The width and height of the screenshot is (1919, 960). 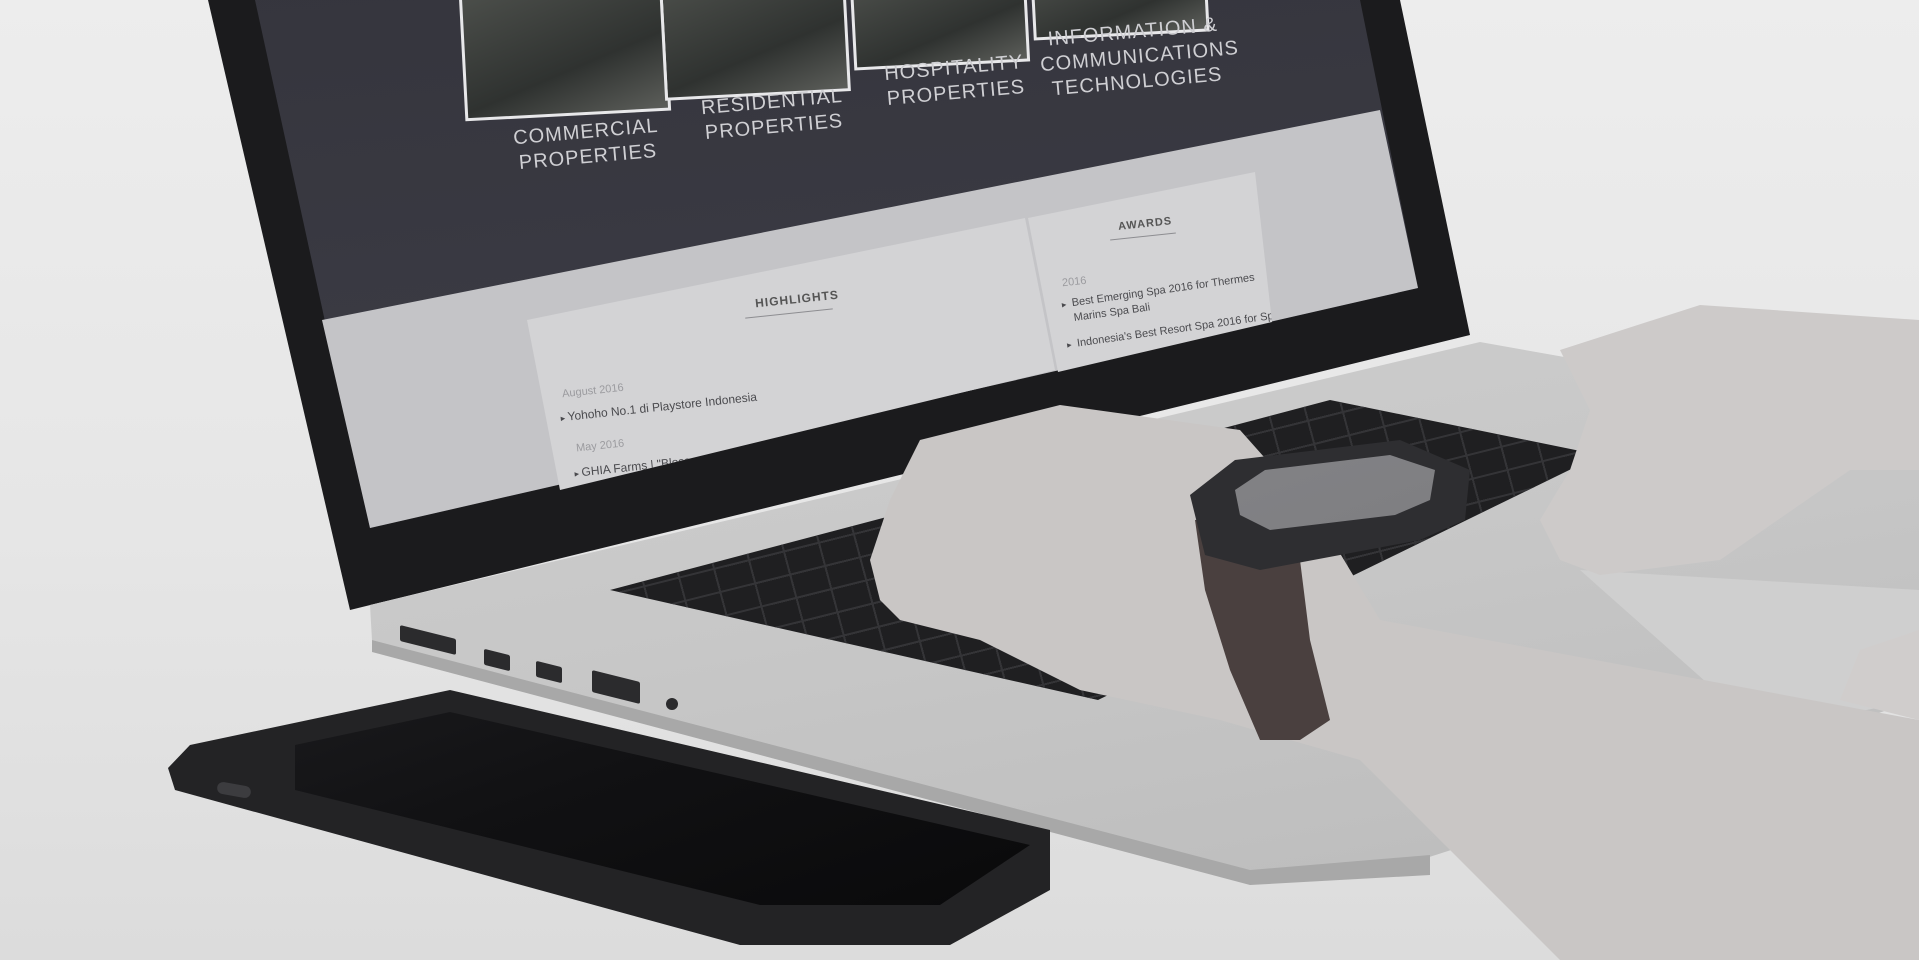 What do you see at coordinates (1074, 282) in the screenshot?
I see `awards-year: 2016` at bounding box center [1074, 282].